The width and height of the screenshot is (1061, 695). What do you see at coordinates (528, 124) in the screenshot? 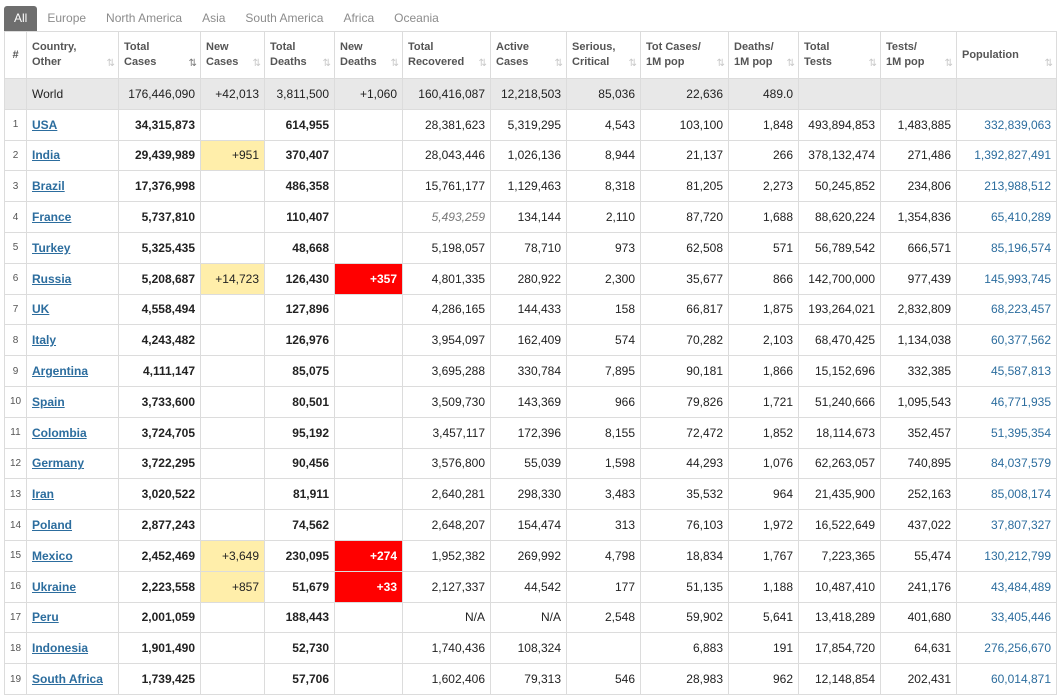
I see `cell-active-cases: 5,319,295` at bounding box center [528, 124].